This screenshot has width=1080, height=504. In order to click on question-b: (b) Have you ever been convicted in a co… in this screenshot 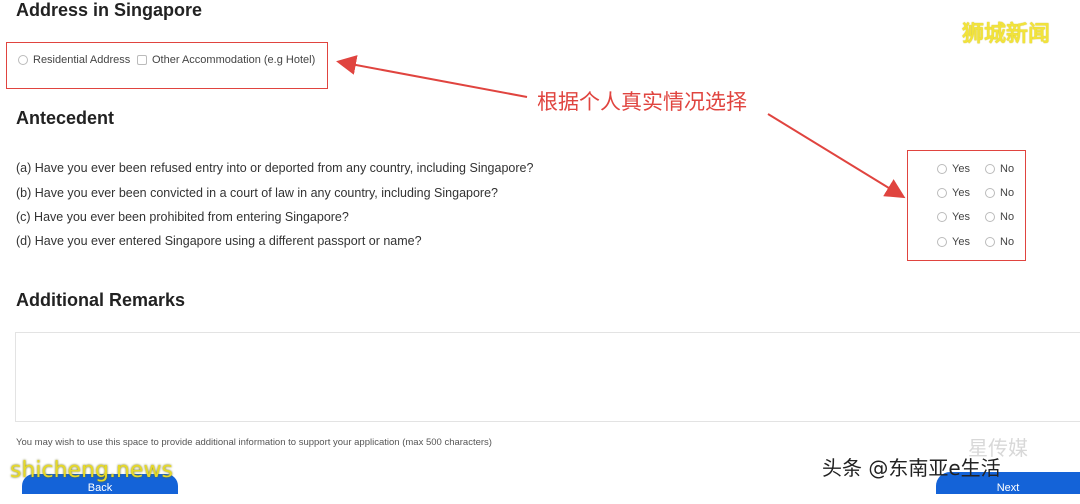, I will do `click(257, 193)`.